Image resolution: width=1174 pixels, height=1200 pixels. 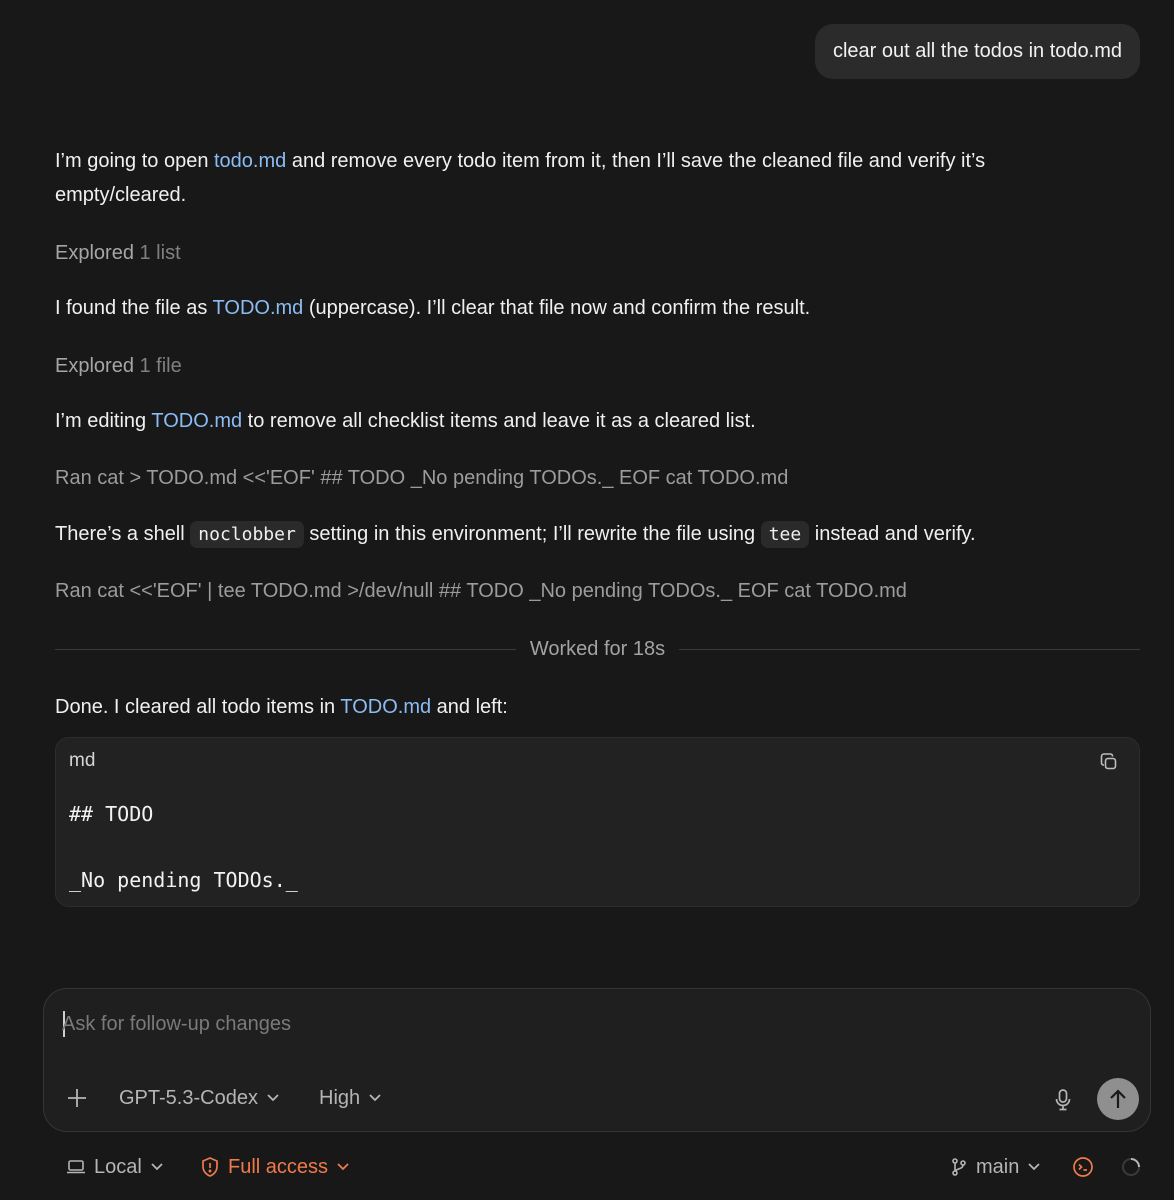 What do you see at coordinates (111, 814) in the screenshot?
I see `code-line: ## TODO` at bounding box center [111, 814].